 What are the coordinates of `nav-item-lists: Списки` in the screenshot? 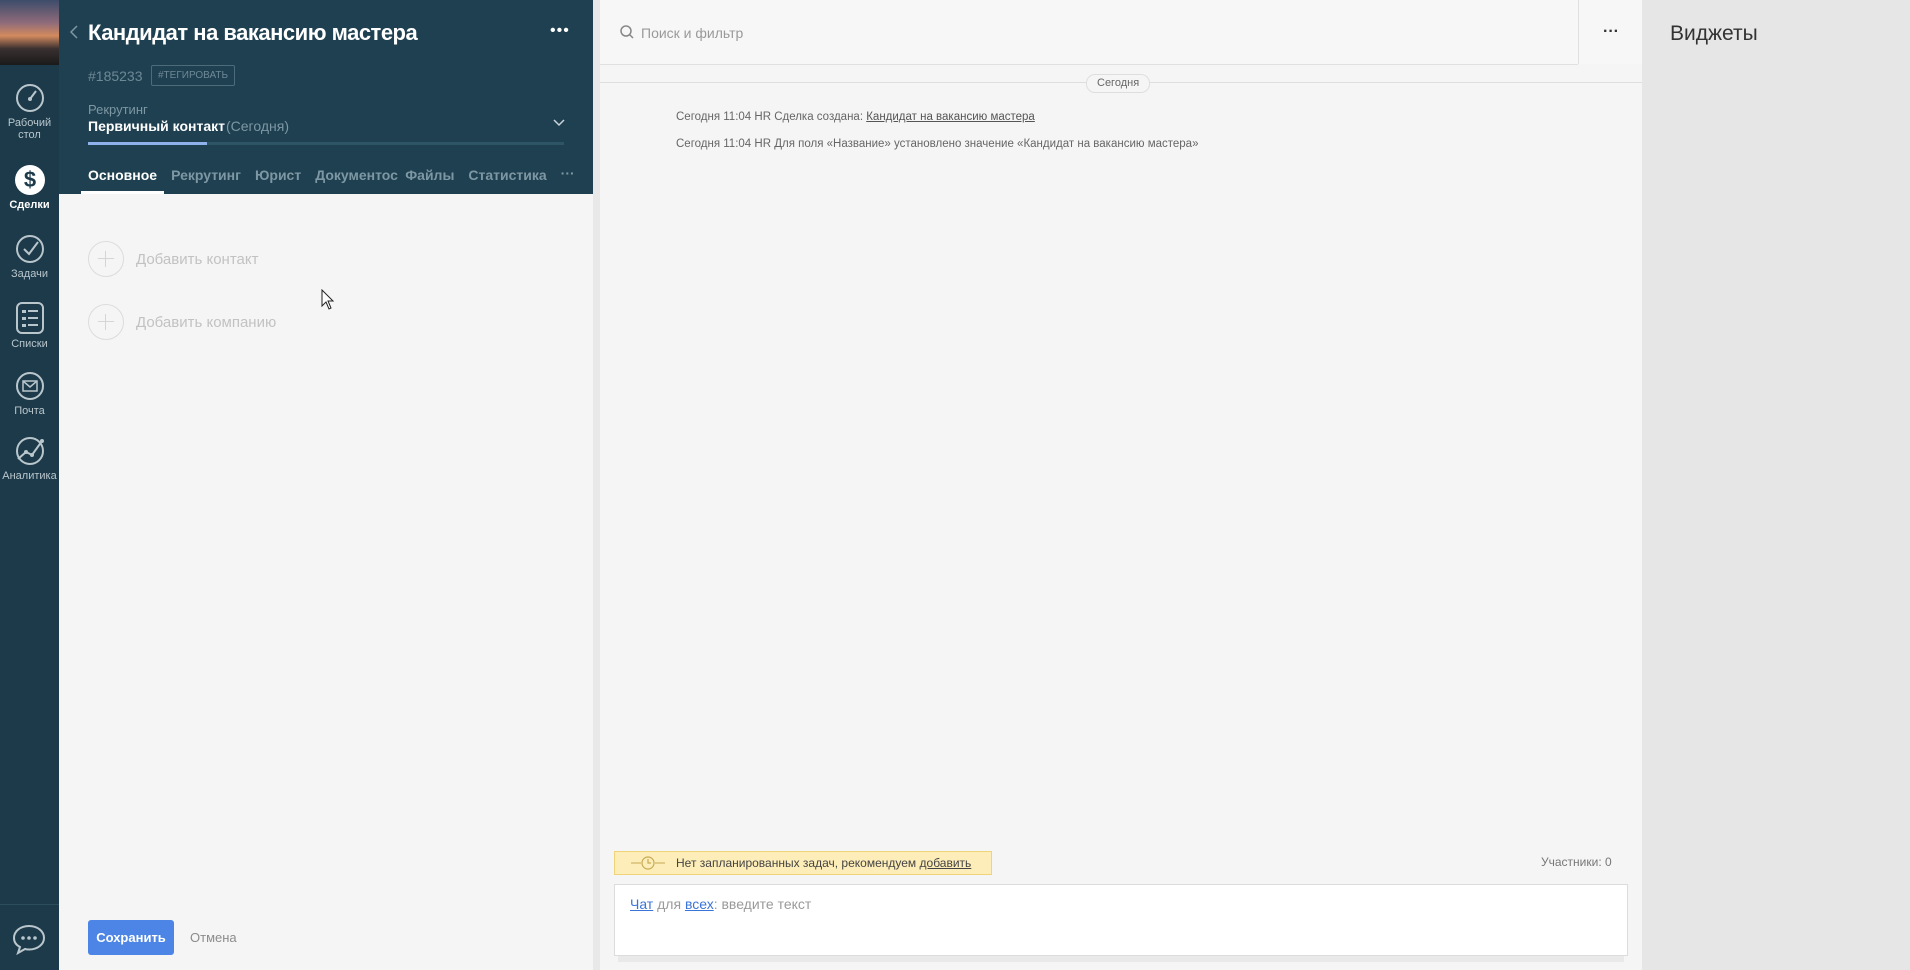 It's located at (29, 325).